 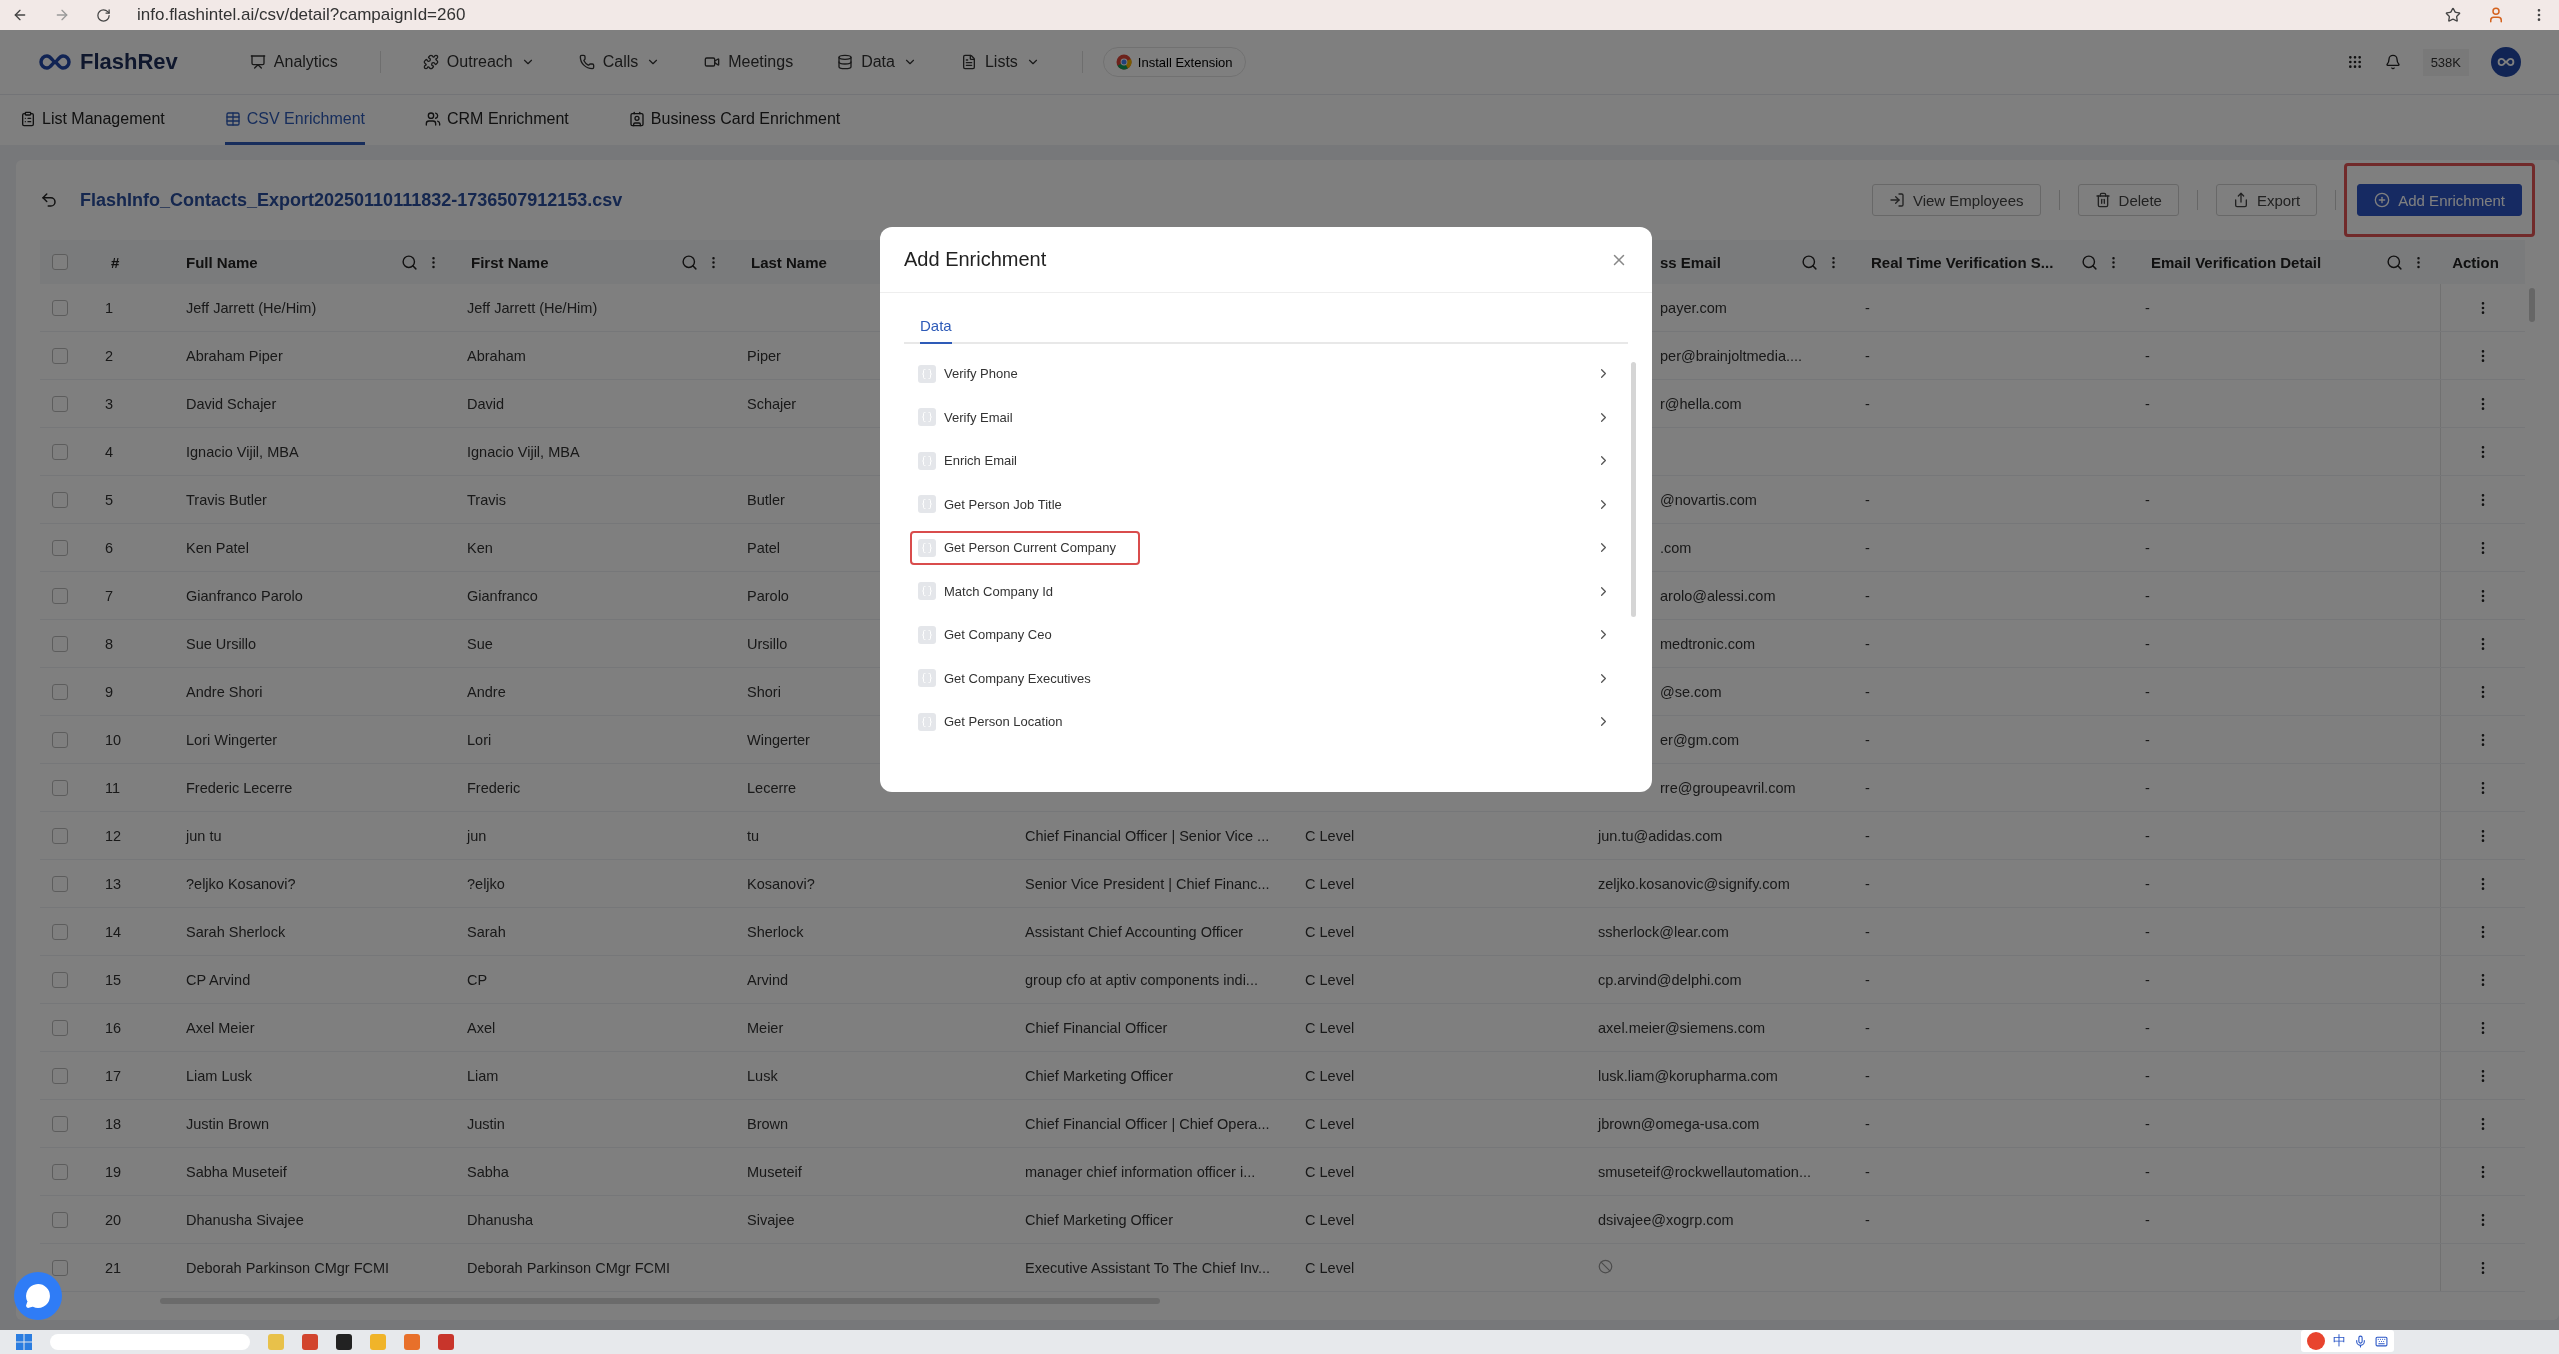 What do you see at coordinates (1676, 547) in the screenshot?
I see `email-cell: .com` at bounding box center [1676, 547].